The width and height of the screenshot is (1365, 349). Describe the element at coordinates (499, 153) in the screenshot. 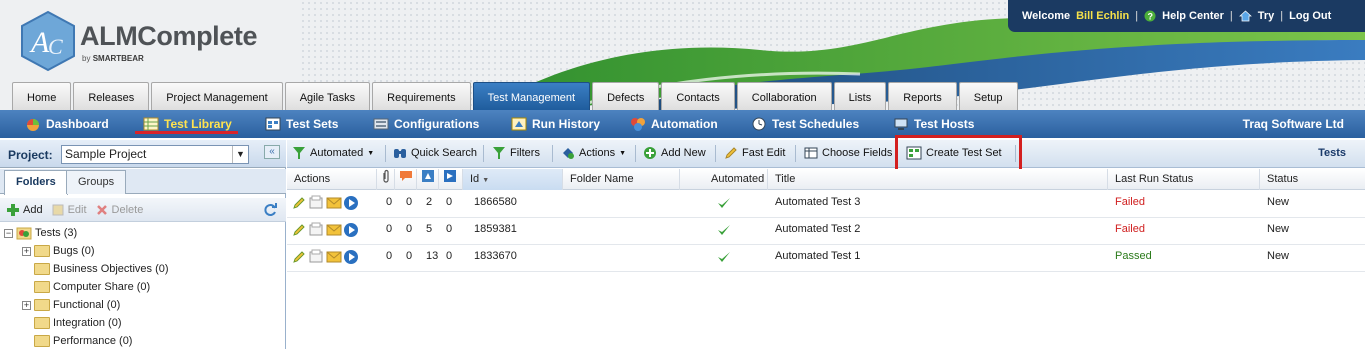

I see `filter-icon` at that location.